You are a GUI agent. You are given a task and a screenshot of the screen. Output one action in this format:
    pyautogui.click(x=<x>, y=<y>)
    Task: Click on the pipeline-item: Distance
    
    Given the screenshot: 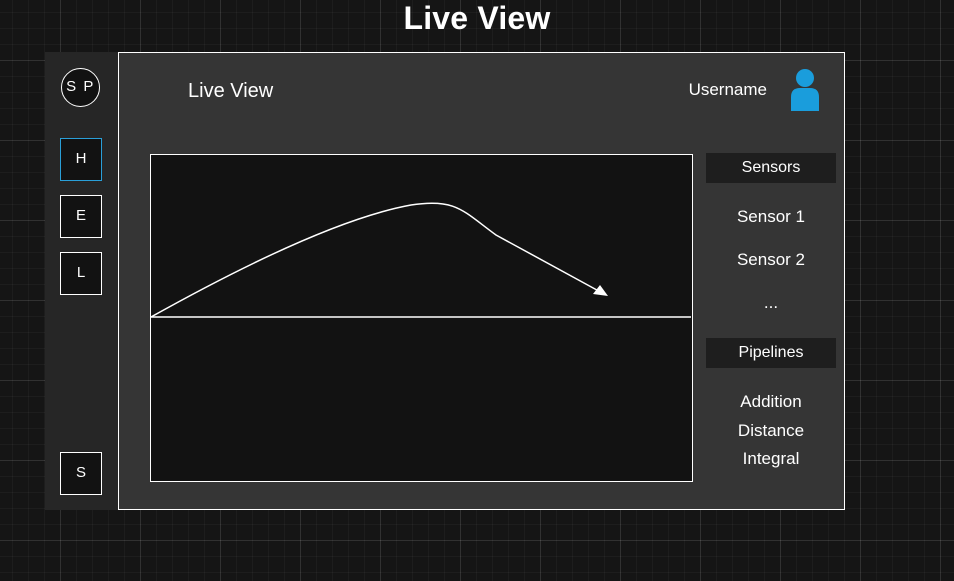 What is the action you would take?
    pyautogui.click(x=771, y=431)
    